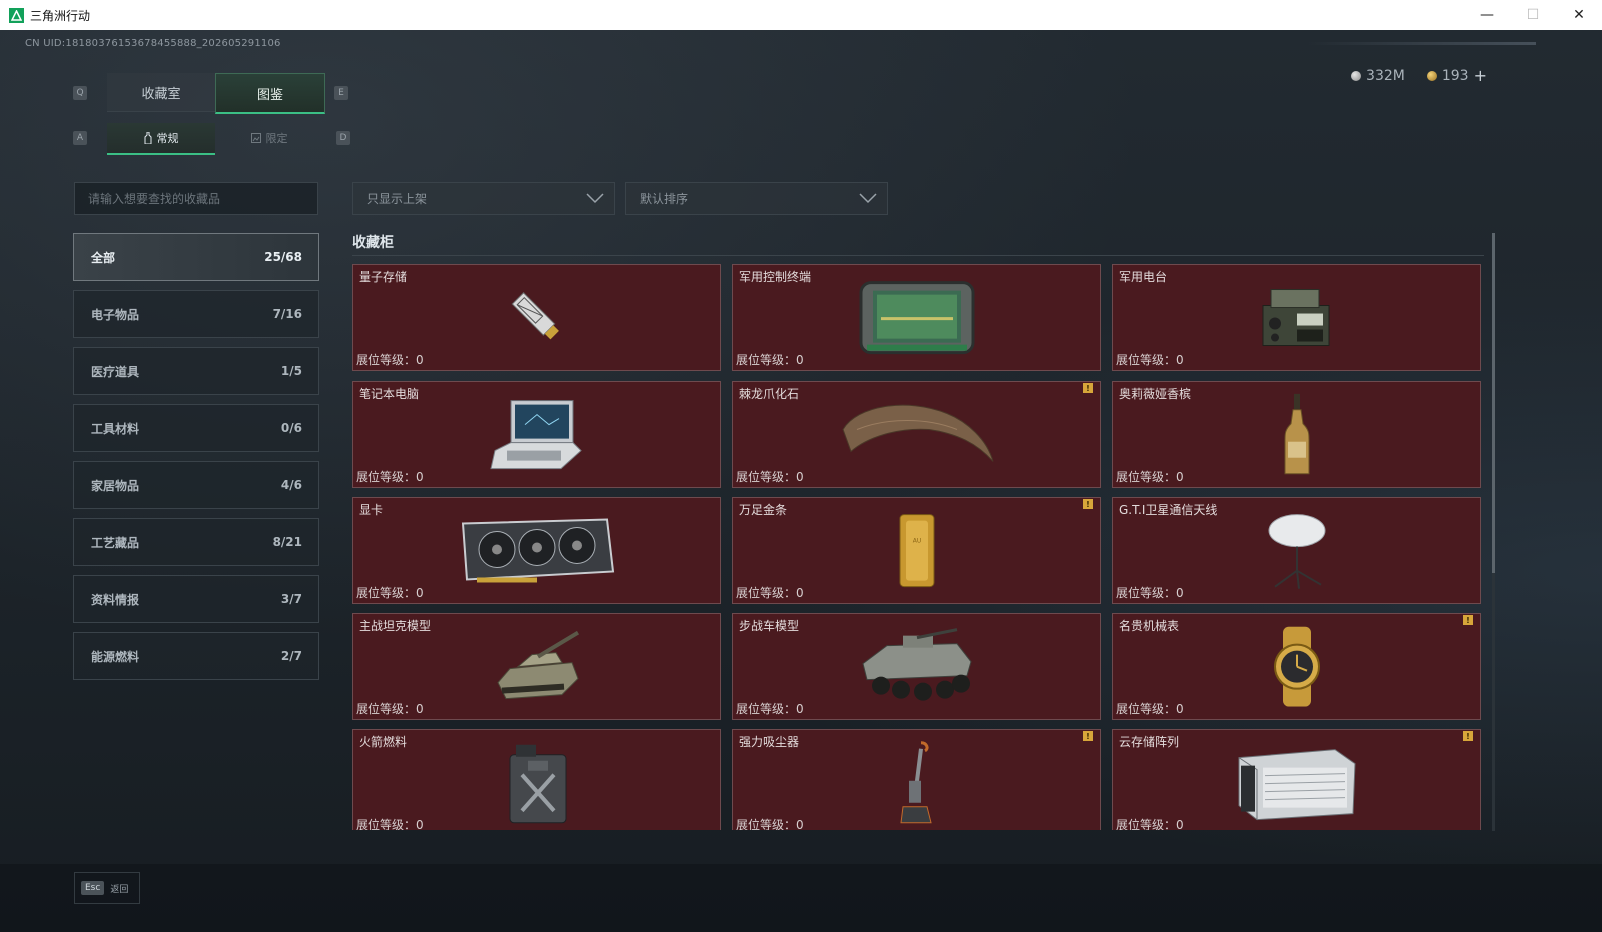  Describe the element at coordinates (161, 92) in the screenshot. I see `tab-collection-room: 收藏室` at that location.